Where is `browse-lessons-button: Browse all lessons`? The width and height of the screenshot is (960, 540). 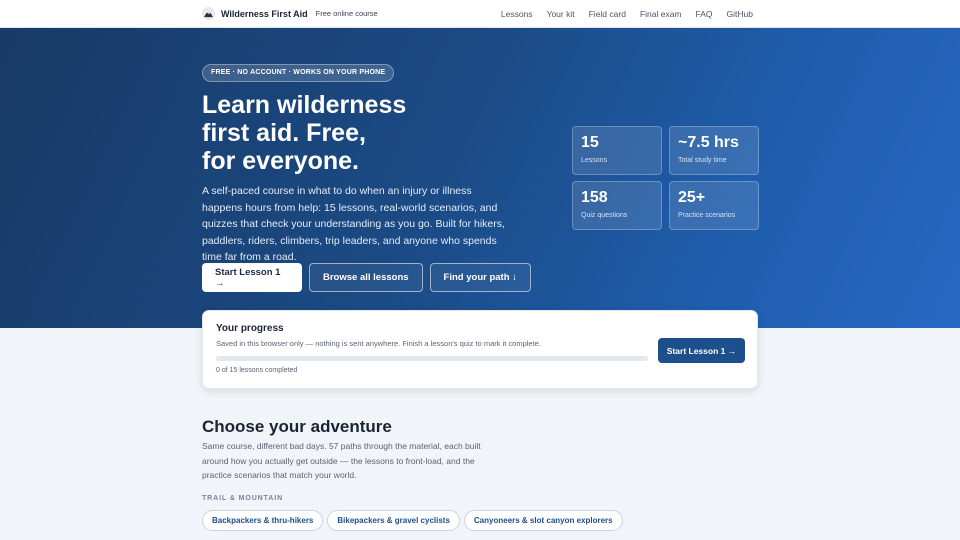 browse-lessons-button: Browse all lessons is located at coordinates (366, 277).